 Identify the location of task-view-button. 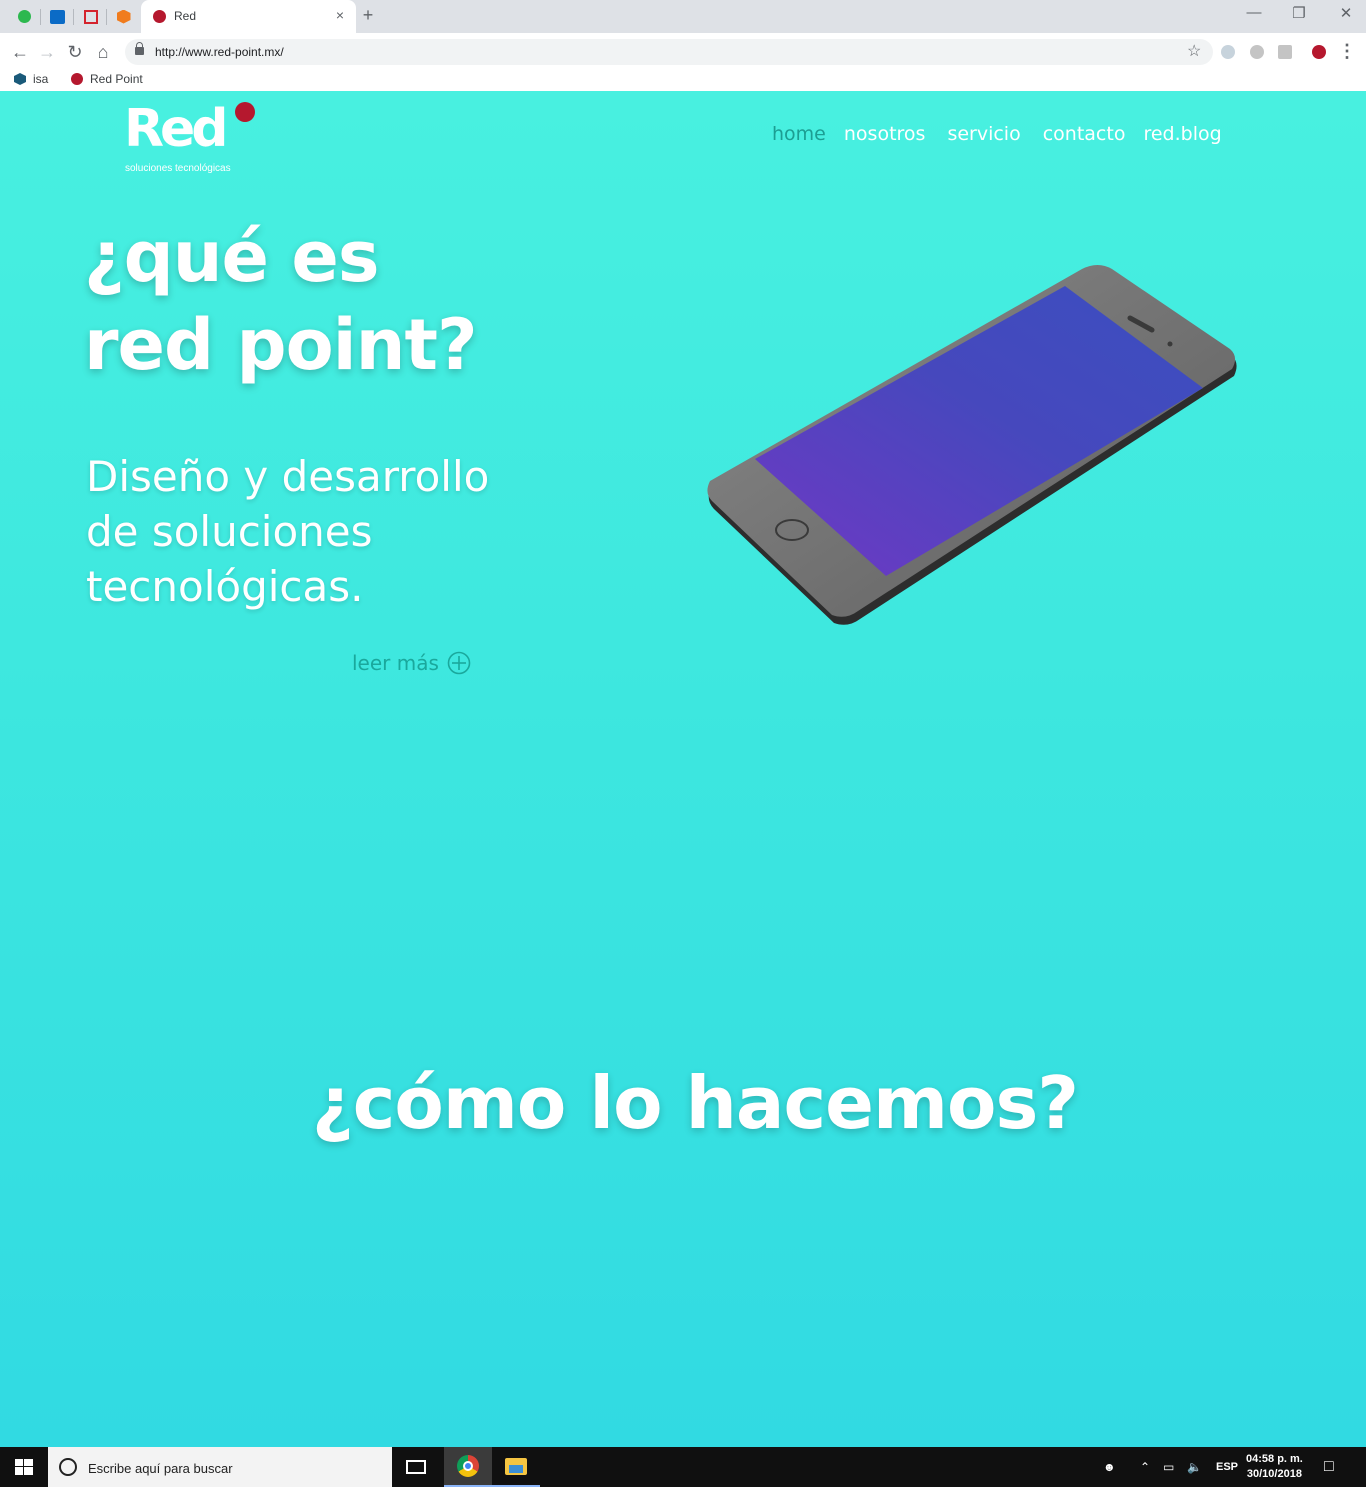
(416, 1467).